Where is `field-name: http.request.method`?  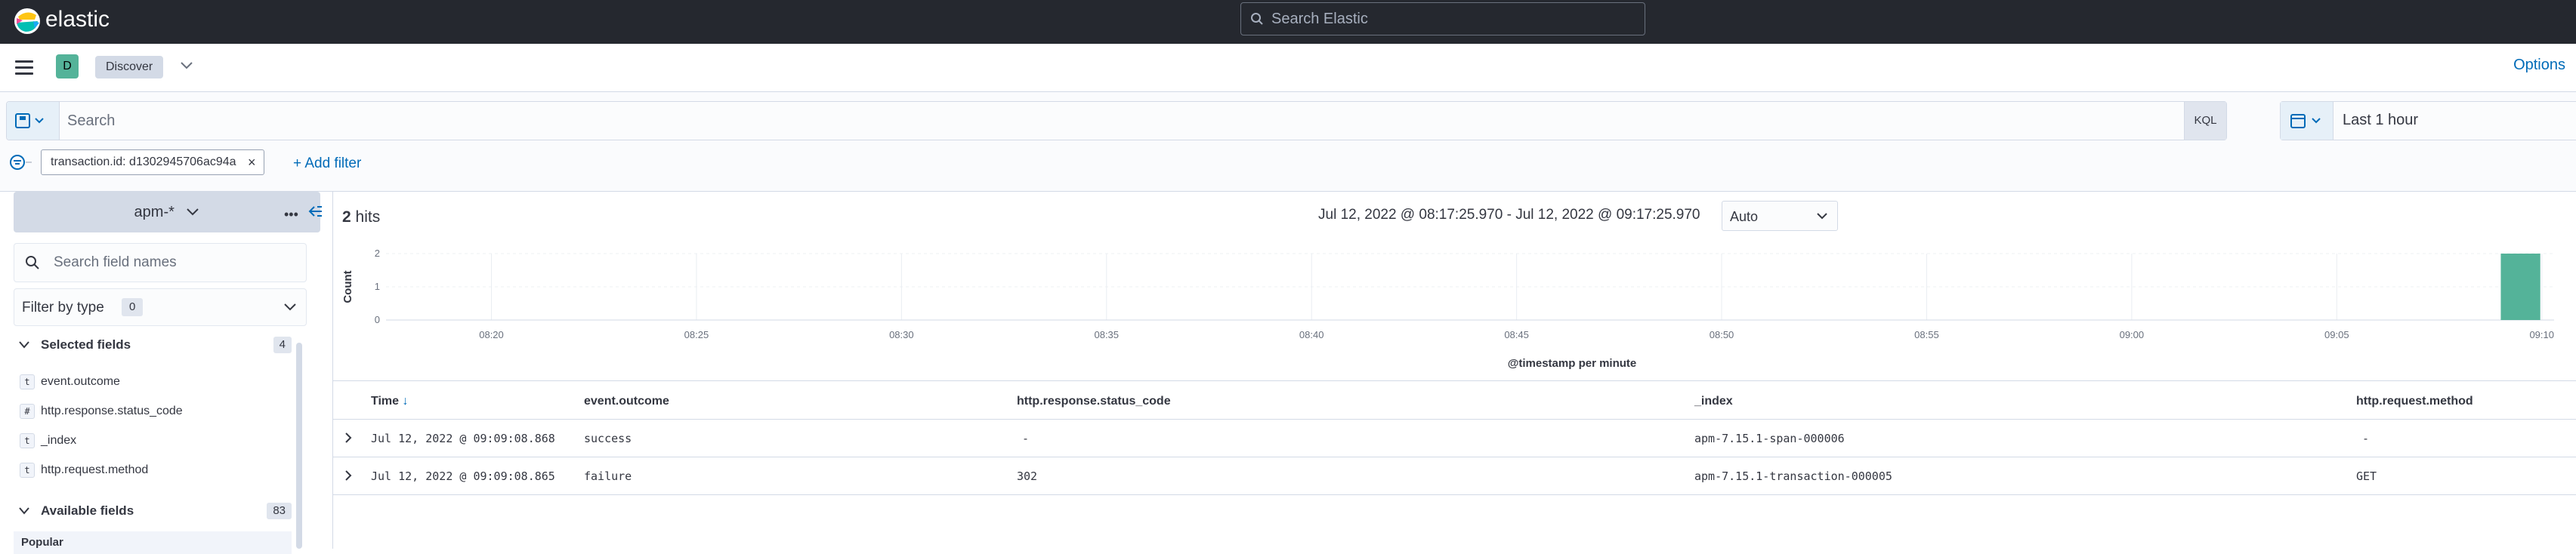
field-name: http.request.method is located at coordinates (95, 469).